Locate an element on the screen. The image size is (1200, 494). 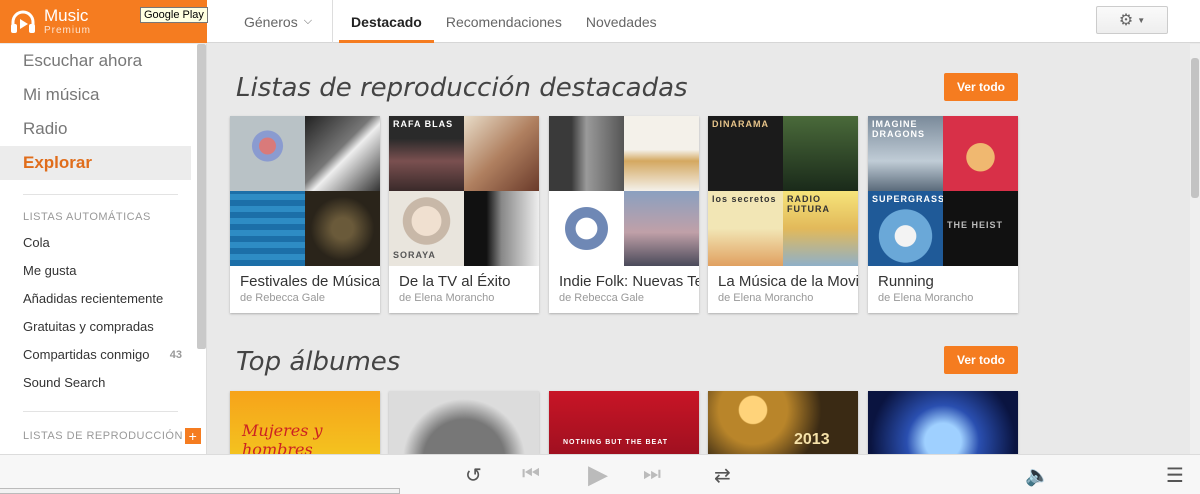
sidebar-main-nav: Escuchar ahora Mi música Radio Explorar is located at coordinates (103, 112).